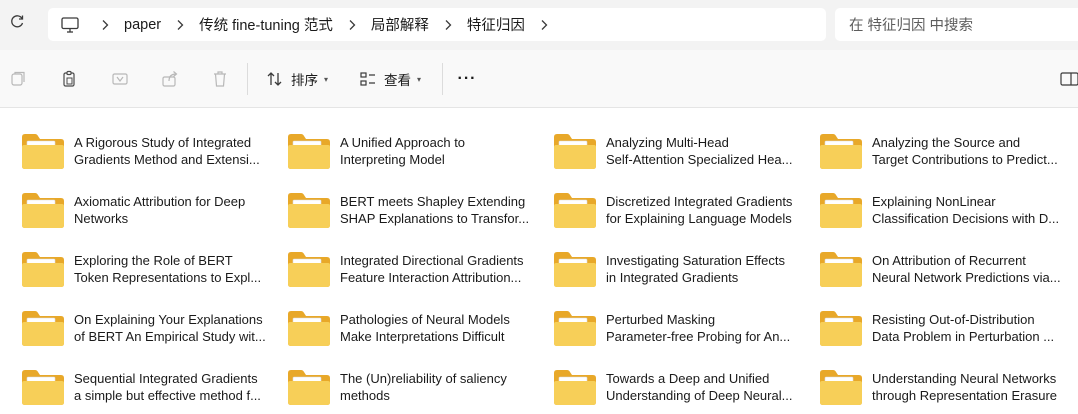 Image resolution: width=1078 pixels, height=414 pixels. What do you see at coordinates (496, 24) in the screenshot?
I see `breadcrumb-item: 特征归因` at bounding box center [496, 24].